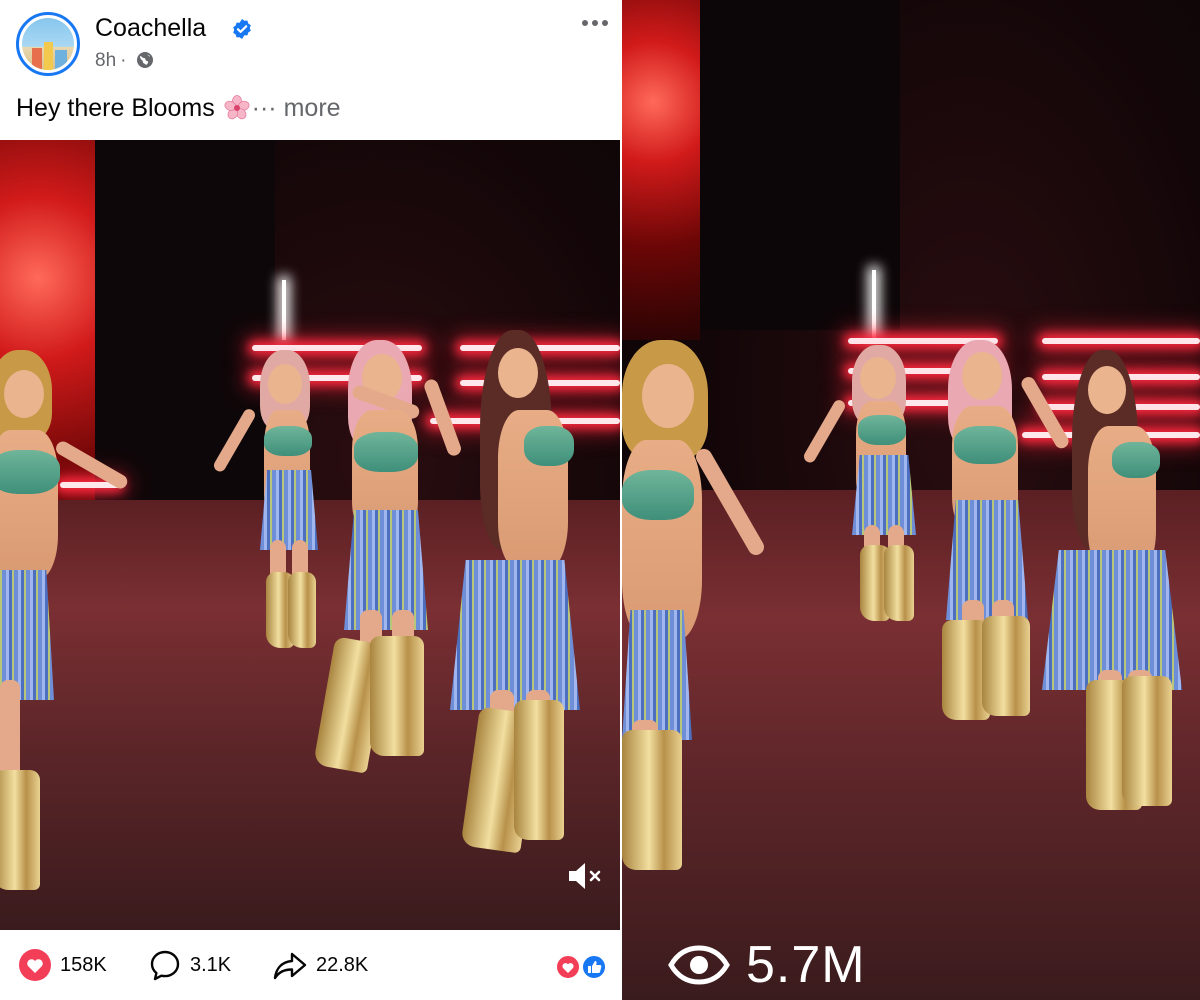 Image resolution: width=1200 pixels, height=1000 pixels. I want to click on share-count: 22.8K, so click(342, 964).